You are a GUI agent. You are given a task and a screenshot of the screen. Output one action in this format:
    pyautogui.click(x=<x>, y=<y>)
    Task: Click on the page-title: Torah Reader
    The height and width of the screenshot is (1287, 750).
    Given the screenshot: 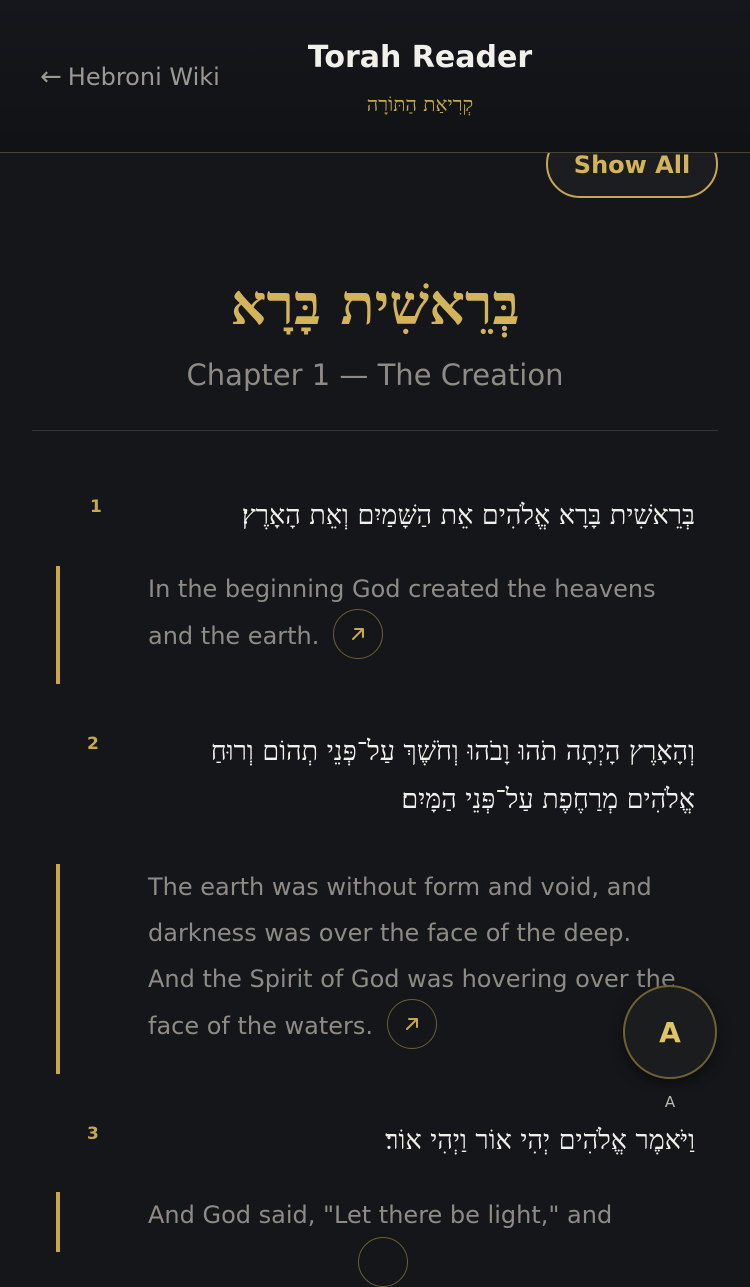 What is the action you would take?
    pyautogui.click(x=420, y=57)
    